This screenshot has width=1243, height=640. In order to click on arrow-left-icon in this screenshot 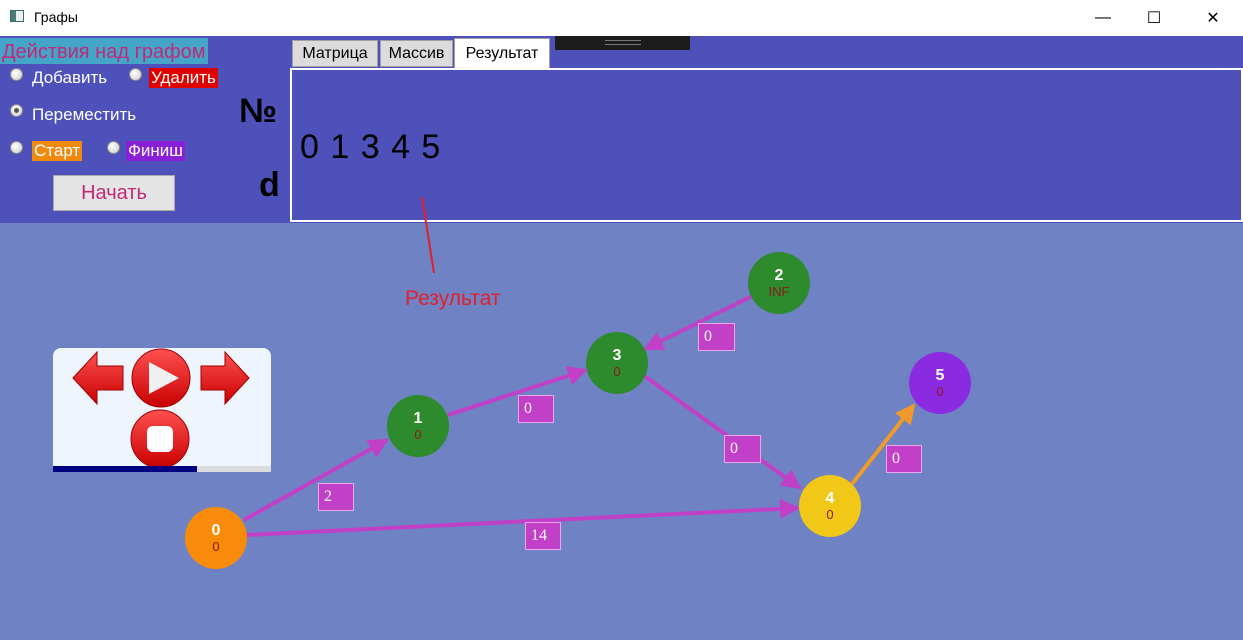, I will do `click(98, 378)`.